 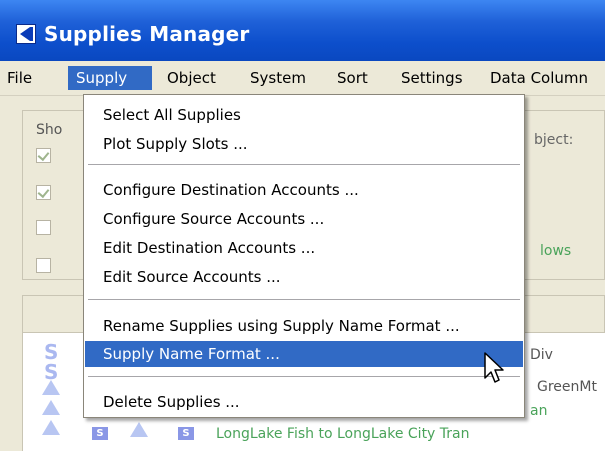 I want to click on menu-system: System, so click(x=278, y=78).